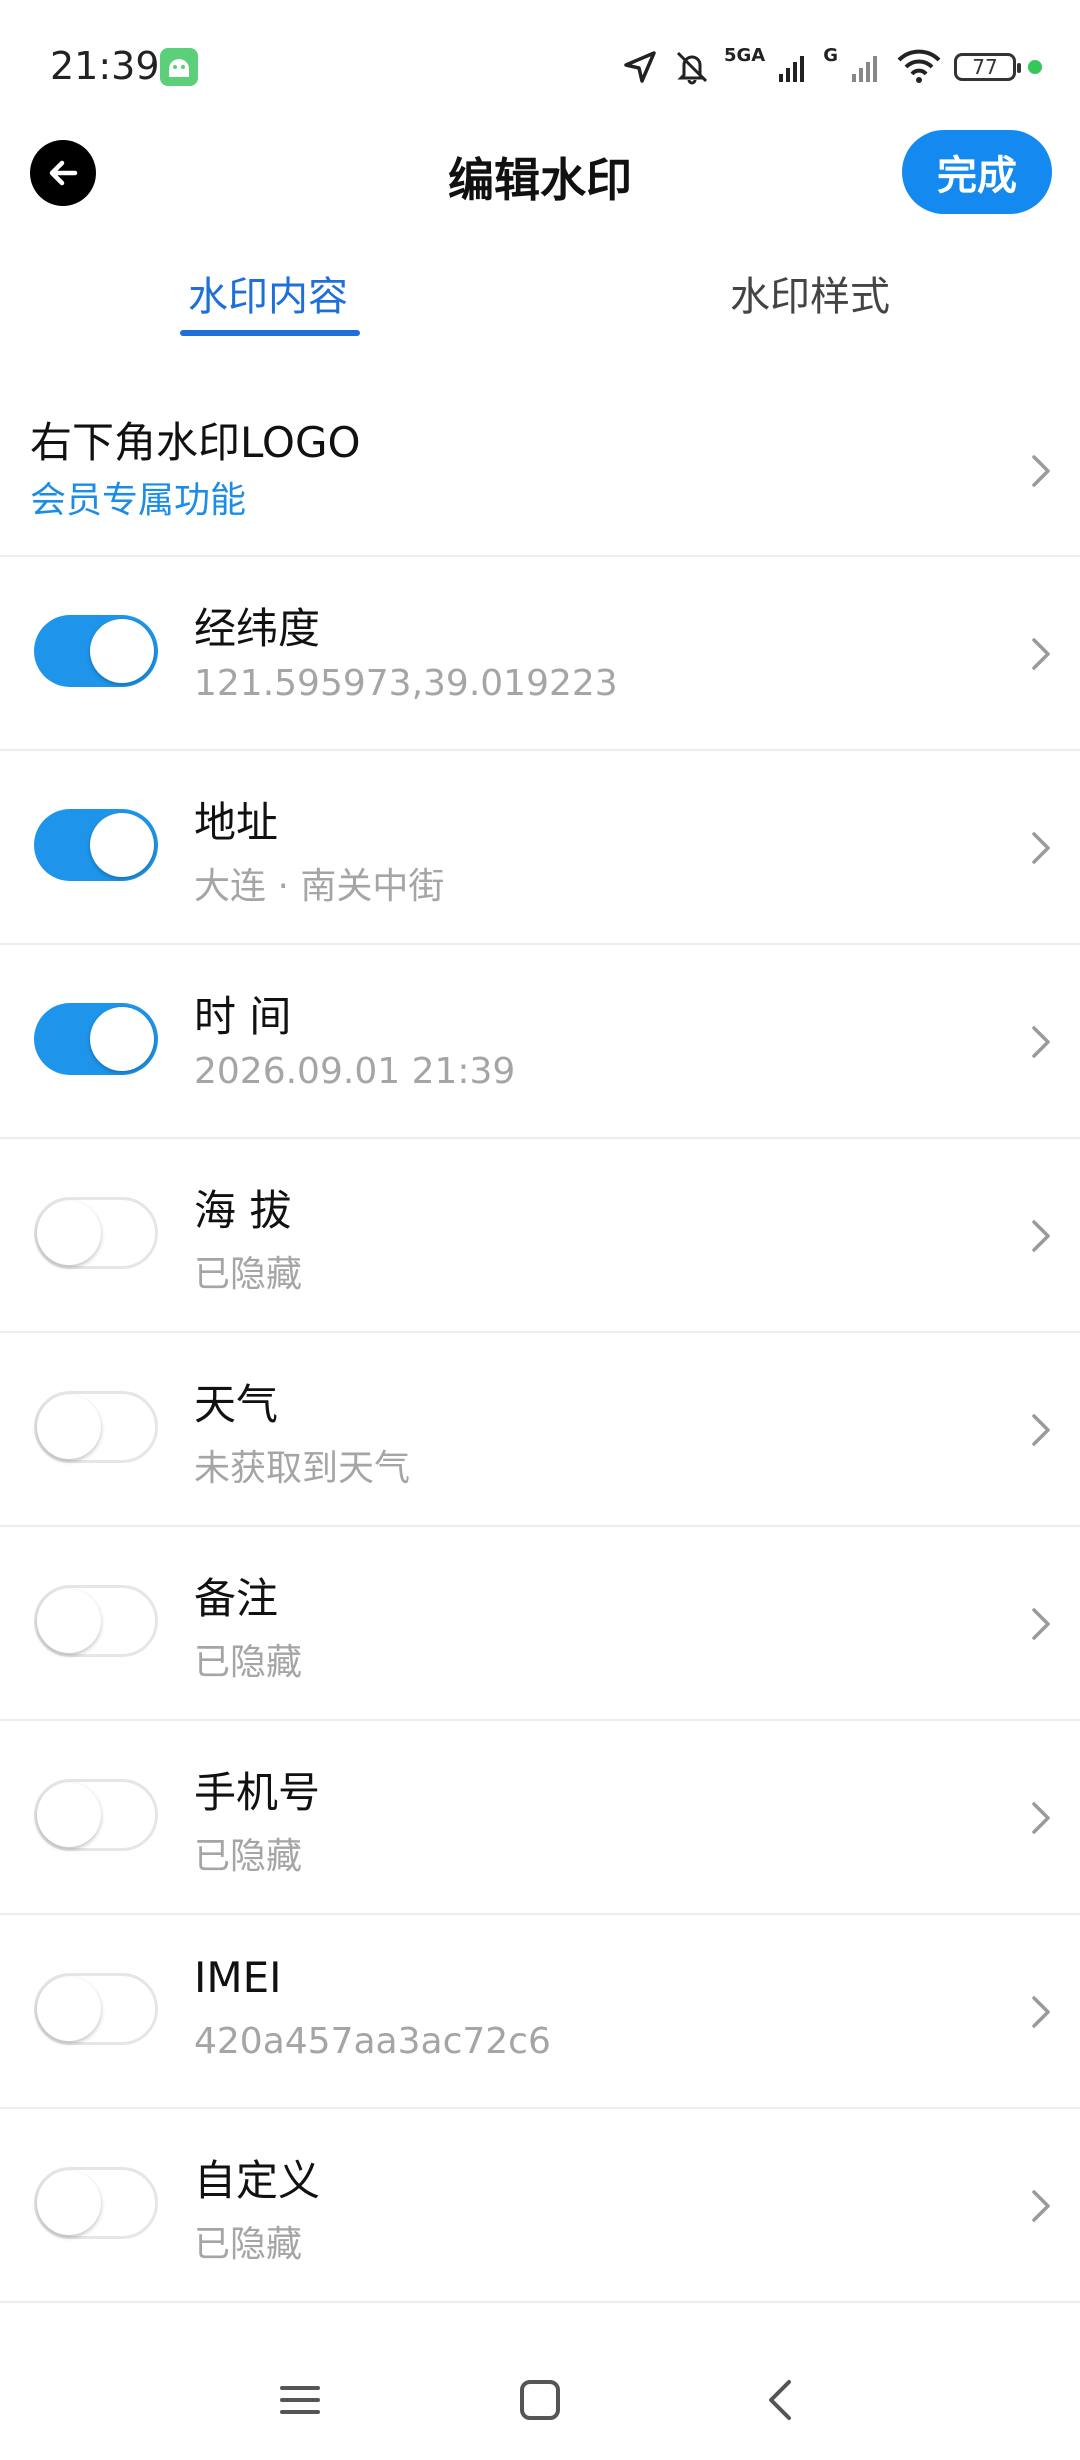 The image size is (1080, 2460). I want to click on menu-button, so click(300, 2400).